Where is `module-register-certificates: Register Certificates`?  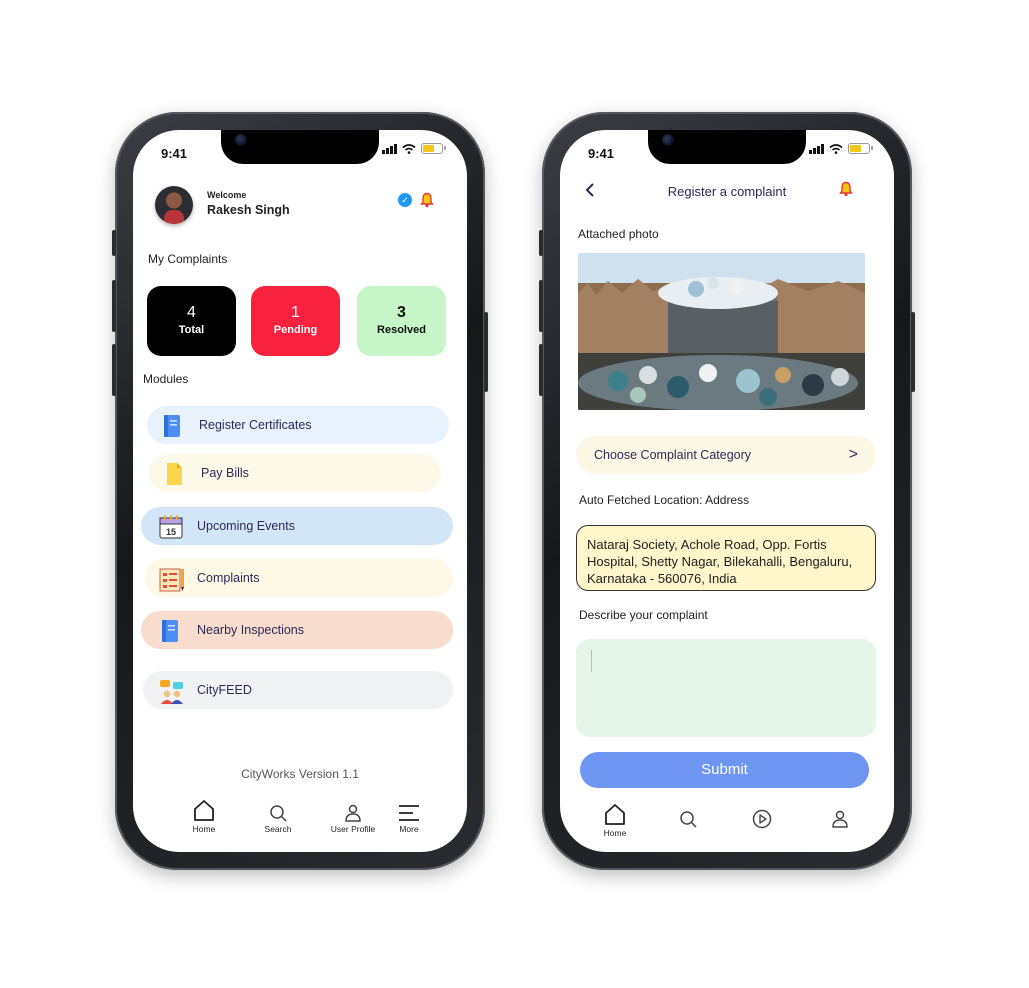
module-register-certificates: Register Certificates is located at coordinates (298, 425).